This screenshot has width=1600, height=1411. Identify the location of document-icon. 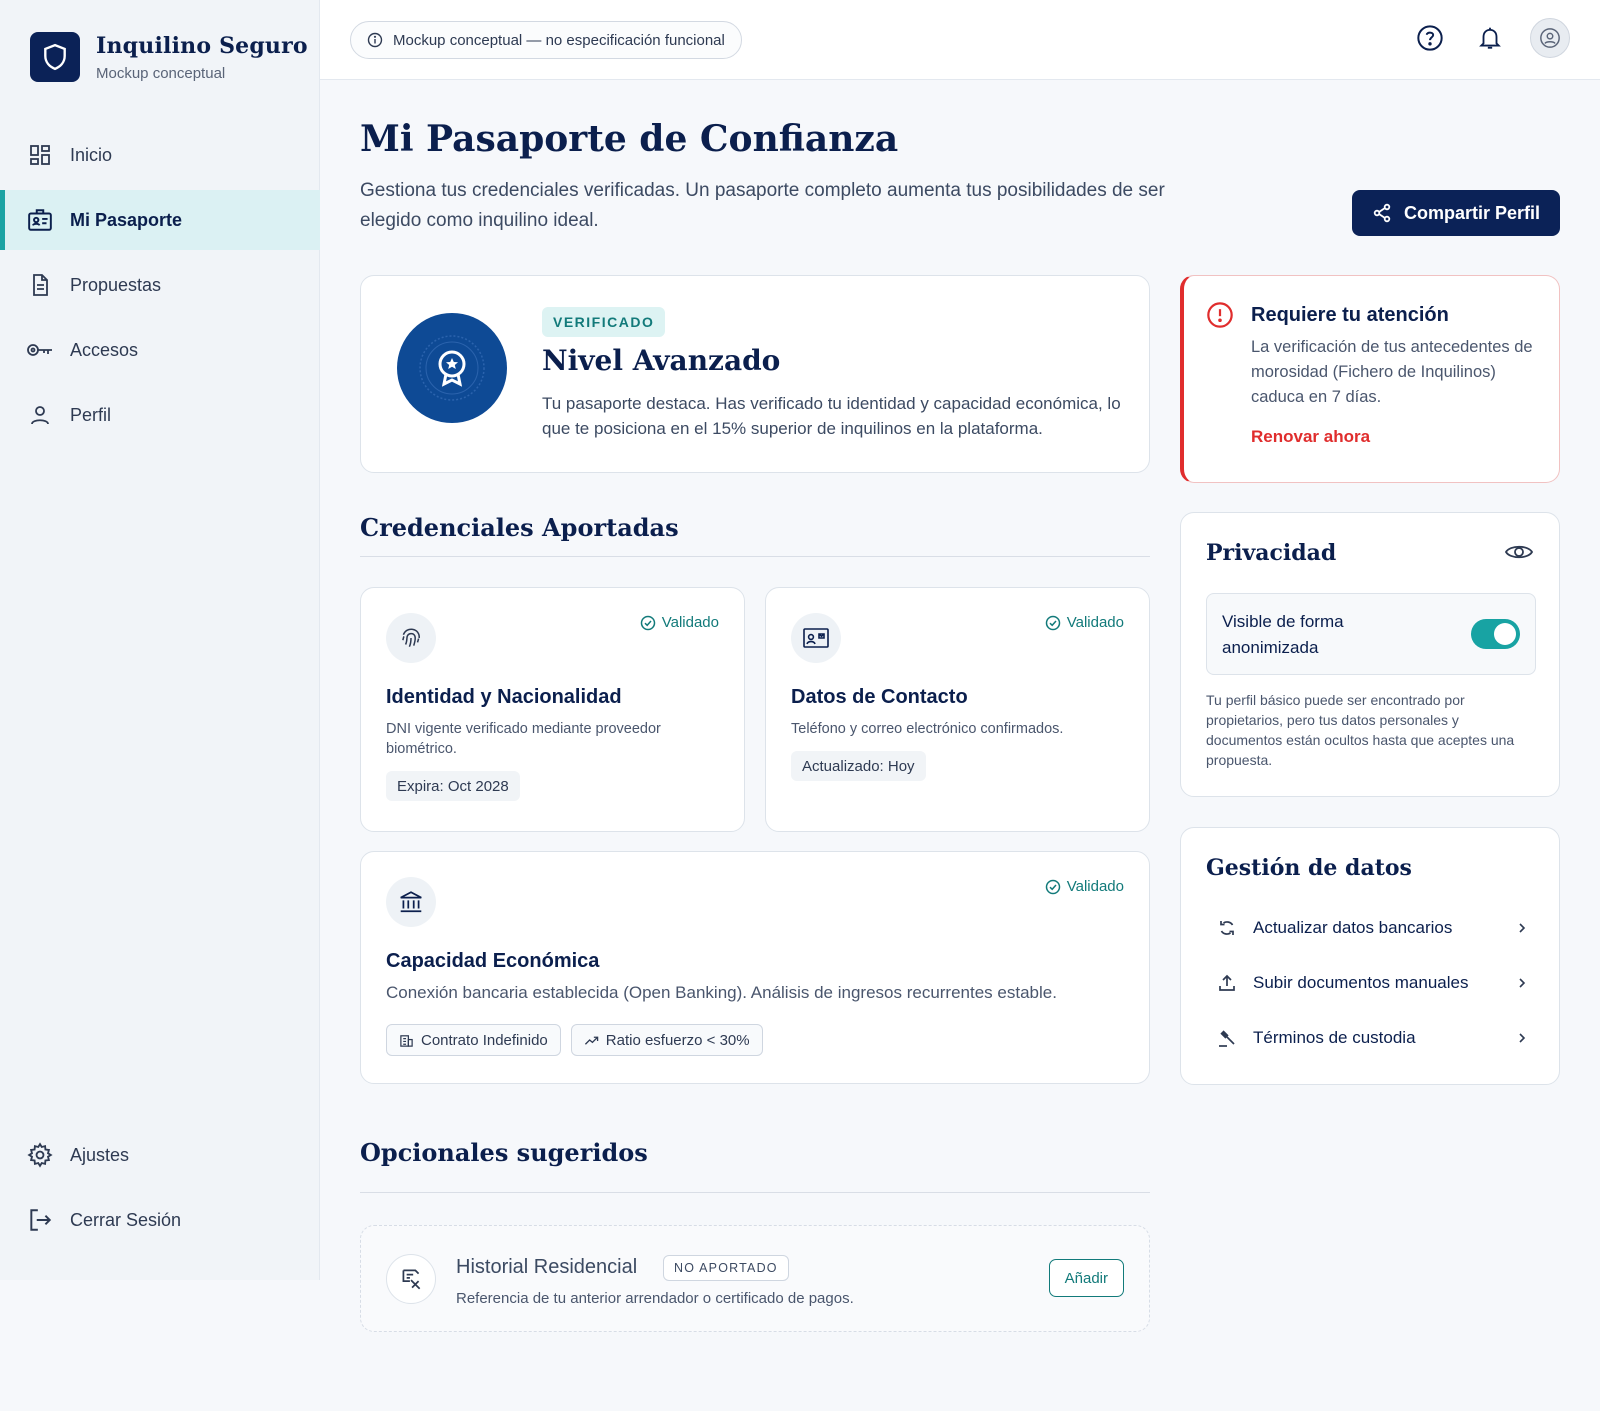
(40, 285).